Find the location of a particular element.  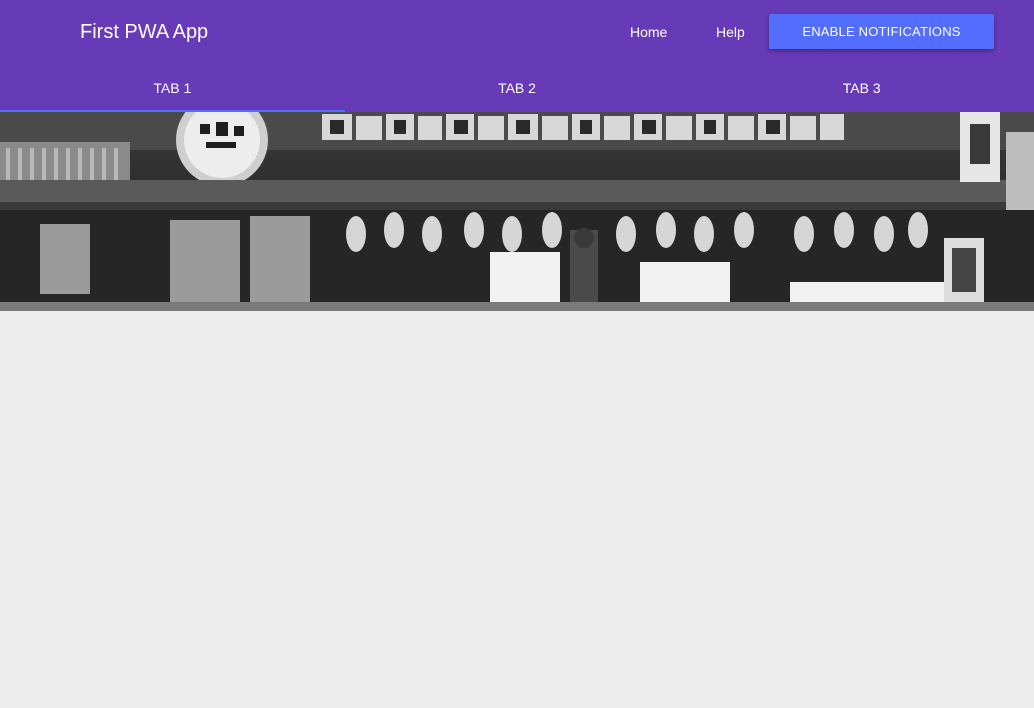

tab-1: TAB 1 is located at coordinates (172, 88).